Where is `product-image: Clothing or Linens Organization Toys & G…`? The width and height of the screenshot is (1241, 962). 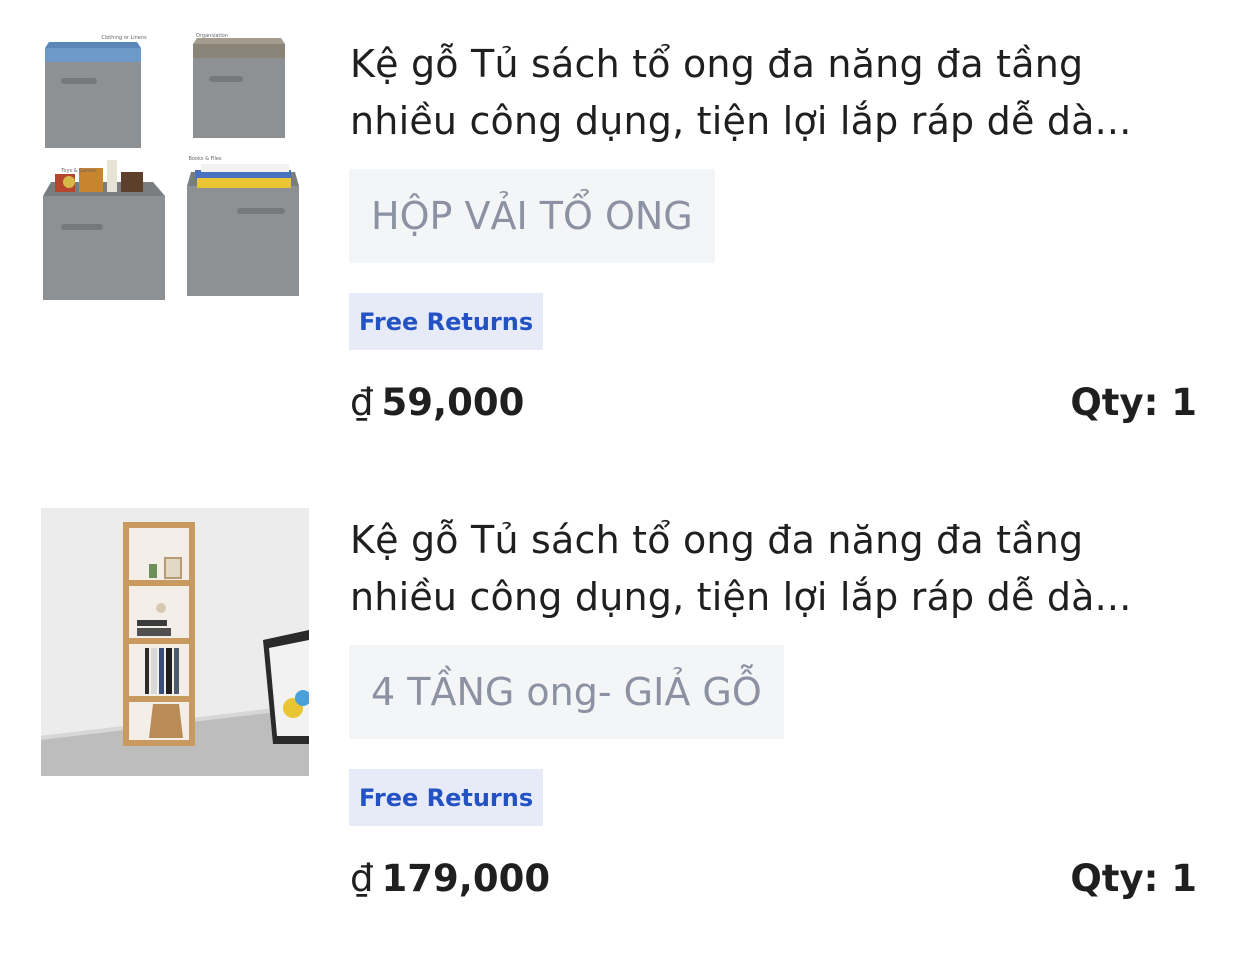
product-image: Clothing or Linens Organization Toys & G… is located at coordinates (175, 166).